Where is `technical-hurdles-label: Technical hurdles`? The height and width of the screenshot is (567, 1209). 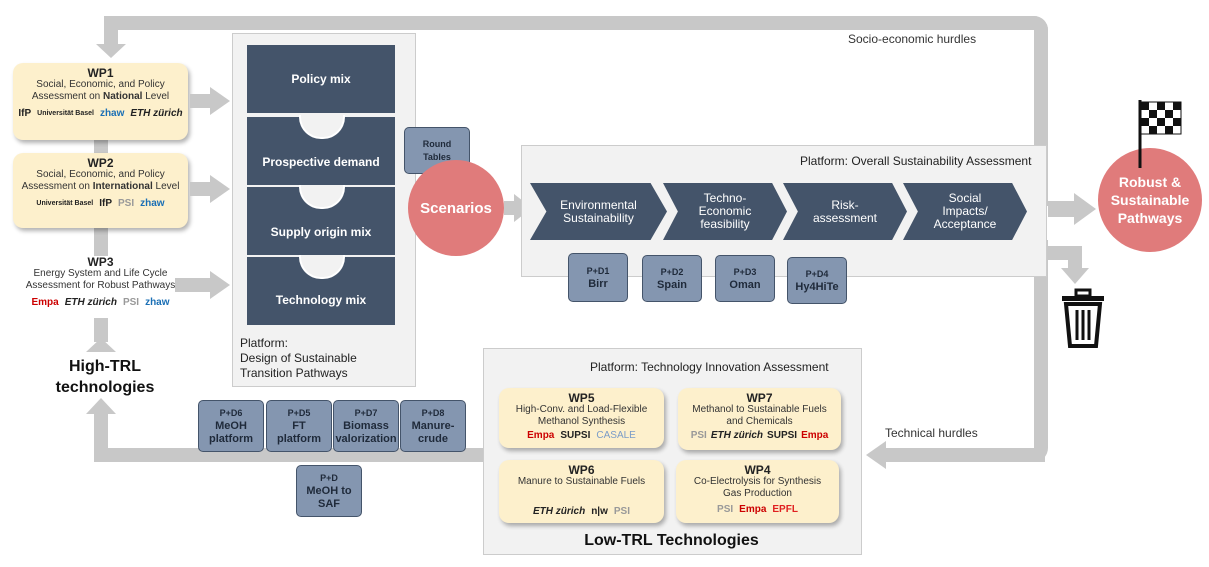
technical-hurdles-label: Technical hurdles is located at coordinates (931, 433).